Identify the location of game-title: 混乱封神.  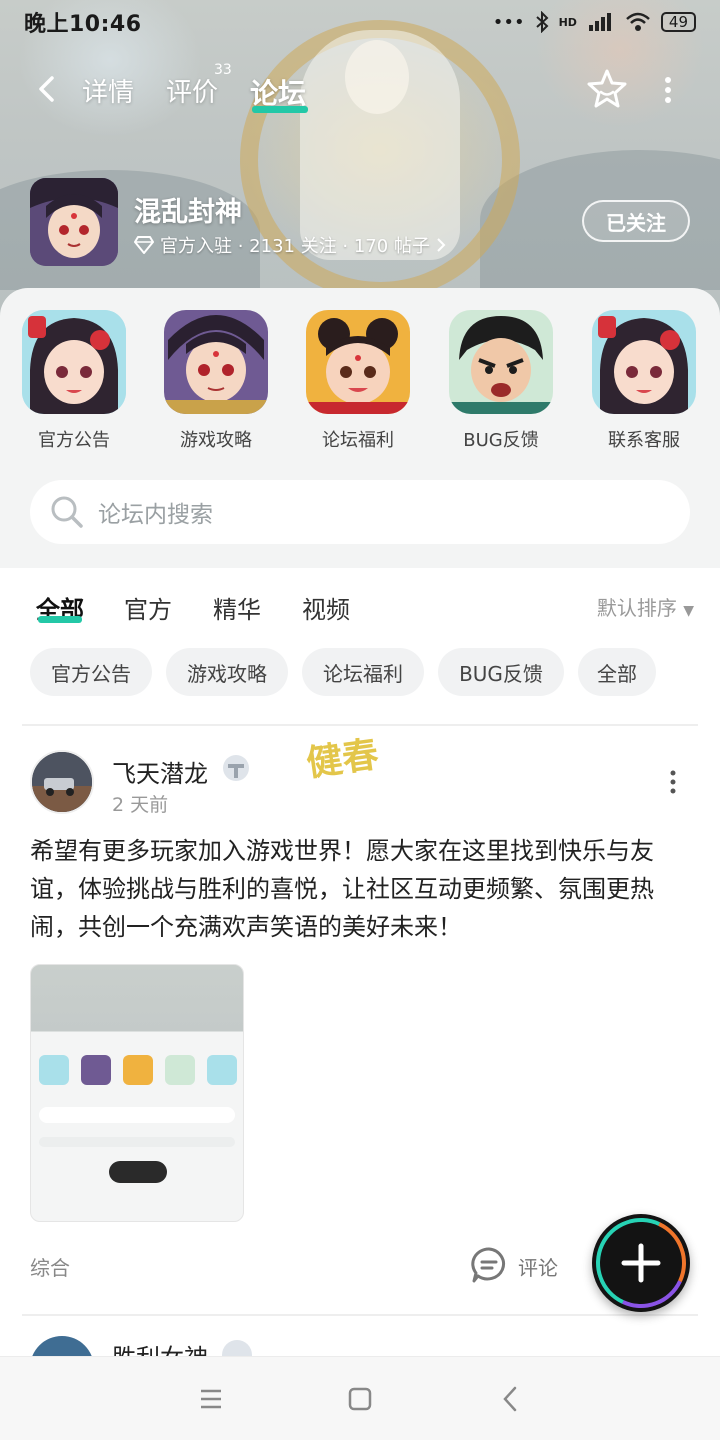
(188, 212).